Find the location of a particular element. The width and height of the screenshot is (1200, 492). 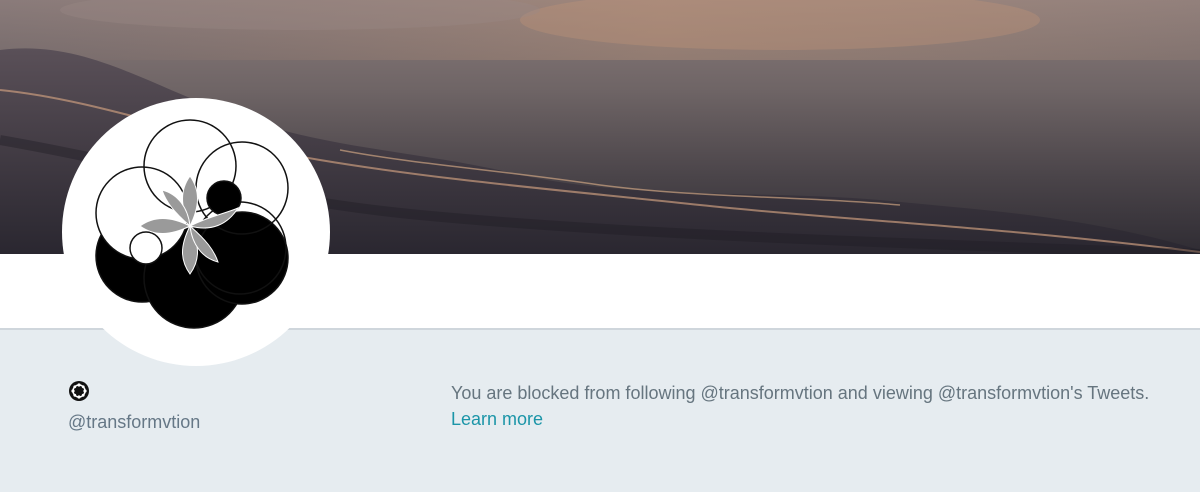

learn-more-link: Learn more is located at coordinates (497, 419).